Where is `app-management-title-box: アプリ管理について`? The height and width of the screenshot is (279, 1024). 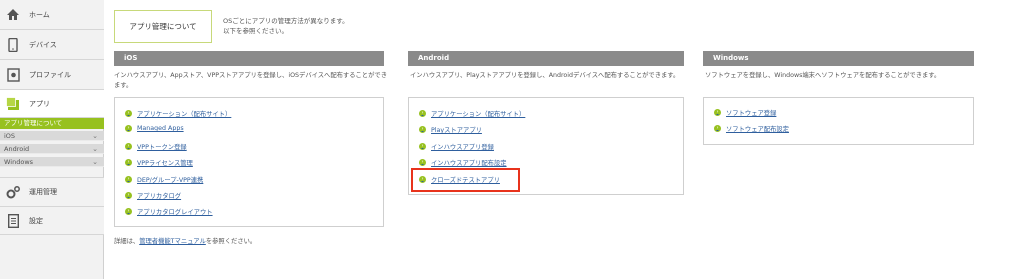 app-management-title-box: アプリ管理について is located at coordinates (163, 26).